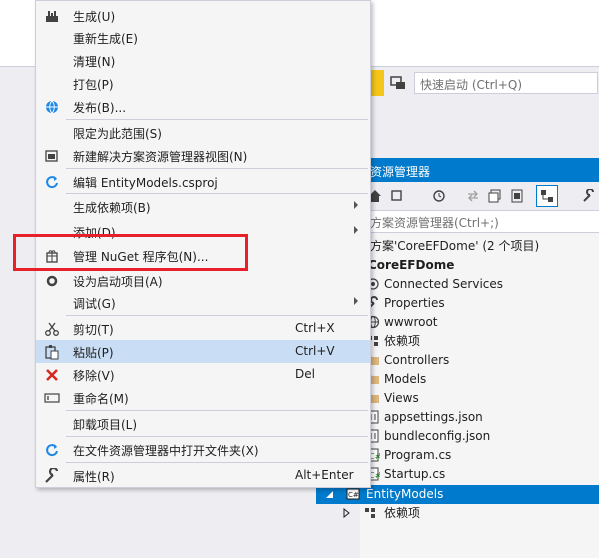  What do you see at coordinates (439, 196) in the screenshot?
I see `history-icon` at bounding box center [439, 196].